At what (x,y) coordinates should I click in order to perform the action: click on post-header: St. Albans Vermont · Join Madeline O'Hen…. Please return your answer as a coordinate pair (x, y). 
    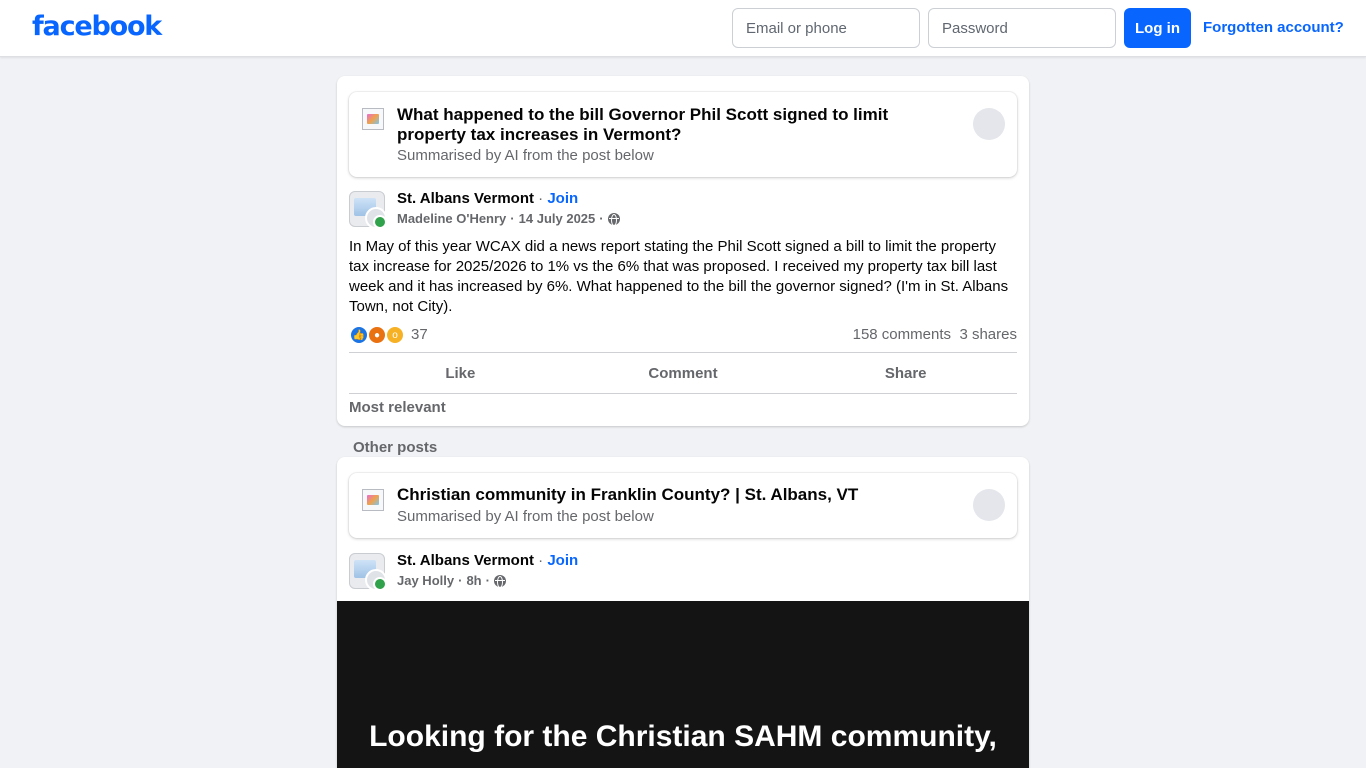
    Looking at the image, I should click on (683, 210).